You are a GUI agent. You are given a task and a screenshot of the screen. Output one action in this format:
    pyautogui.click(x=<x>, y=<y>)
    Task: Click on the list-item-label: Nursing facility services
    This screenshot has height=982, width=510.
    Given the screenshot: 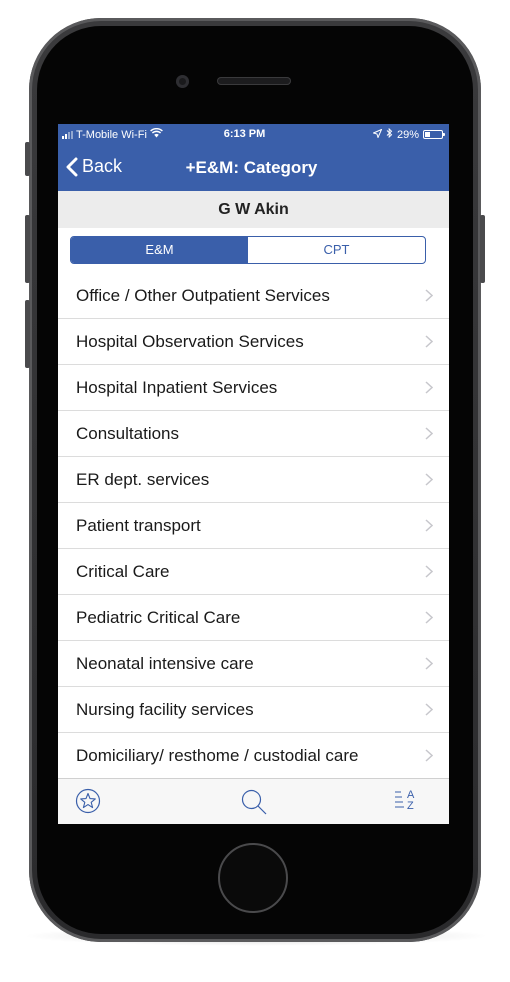 What is the action you would take?
    pyautogui.click(x=165, y=709)
    